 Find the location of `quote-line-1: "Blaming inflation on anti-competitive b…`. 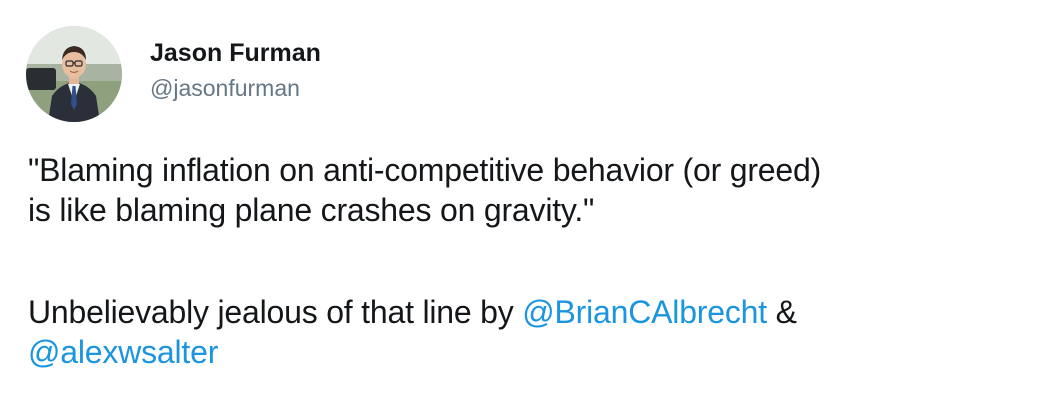

quote-line-1: "Blaming inflation on anti-competitive b… is located at coordinates (425, 170).